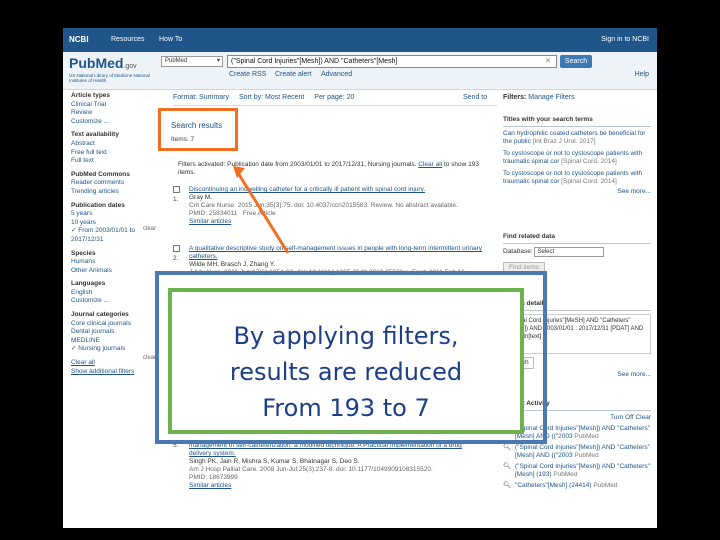 The width and height of the screenshot is (720, 540). What do you see at coordinates (116, 161) in the screenshot?
I see `facet-item: Full text` at bounding box center [116, 161].